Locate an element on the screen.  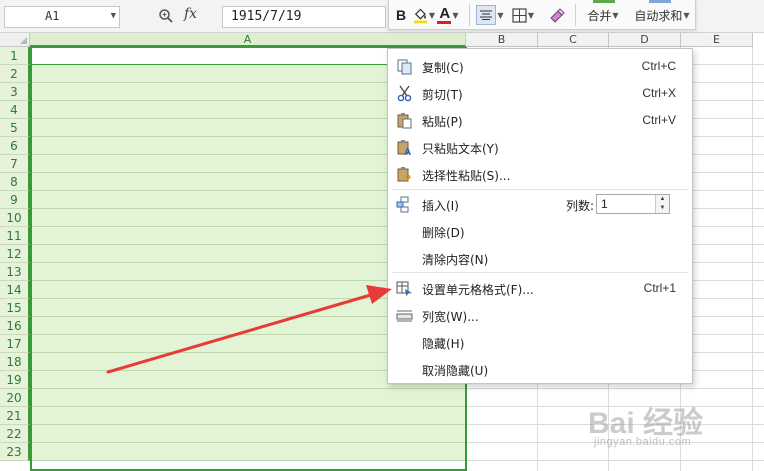
row-header-9: 9 is located at coordinates (15, 200).